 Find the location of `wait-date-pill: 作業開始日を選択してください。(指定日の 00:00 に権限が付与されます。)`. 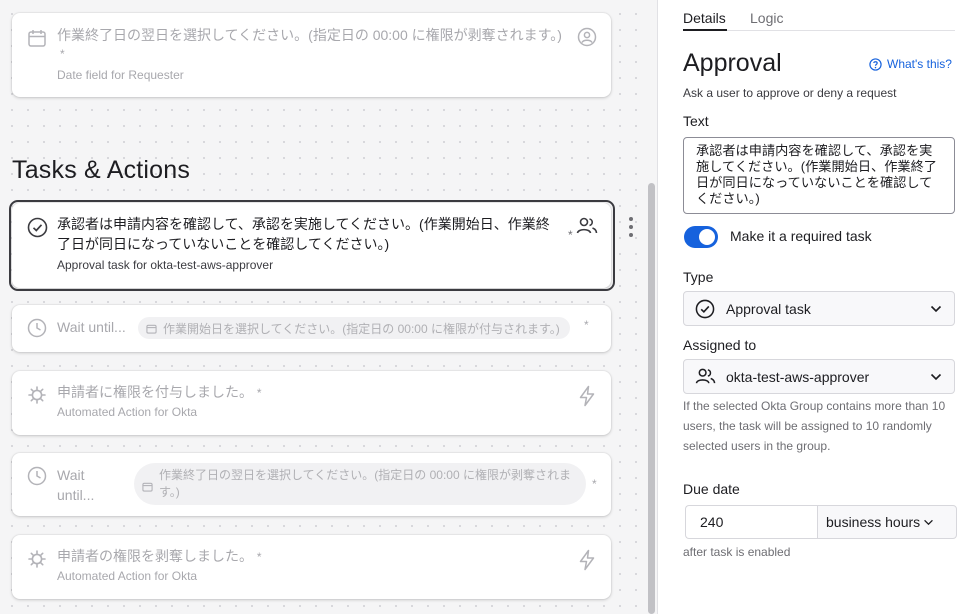

wait-date-pill: 作業開始日を選択してください。(指定日の 00:00 に権限が付与されます。) is located at coordinates (354, 328).